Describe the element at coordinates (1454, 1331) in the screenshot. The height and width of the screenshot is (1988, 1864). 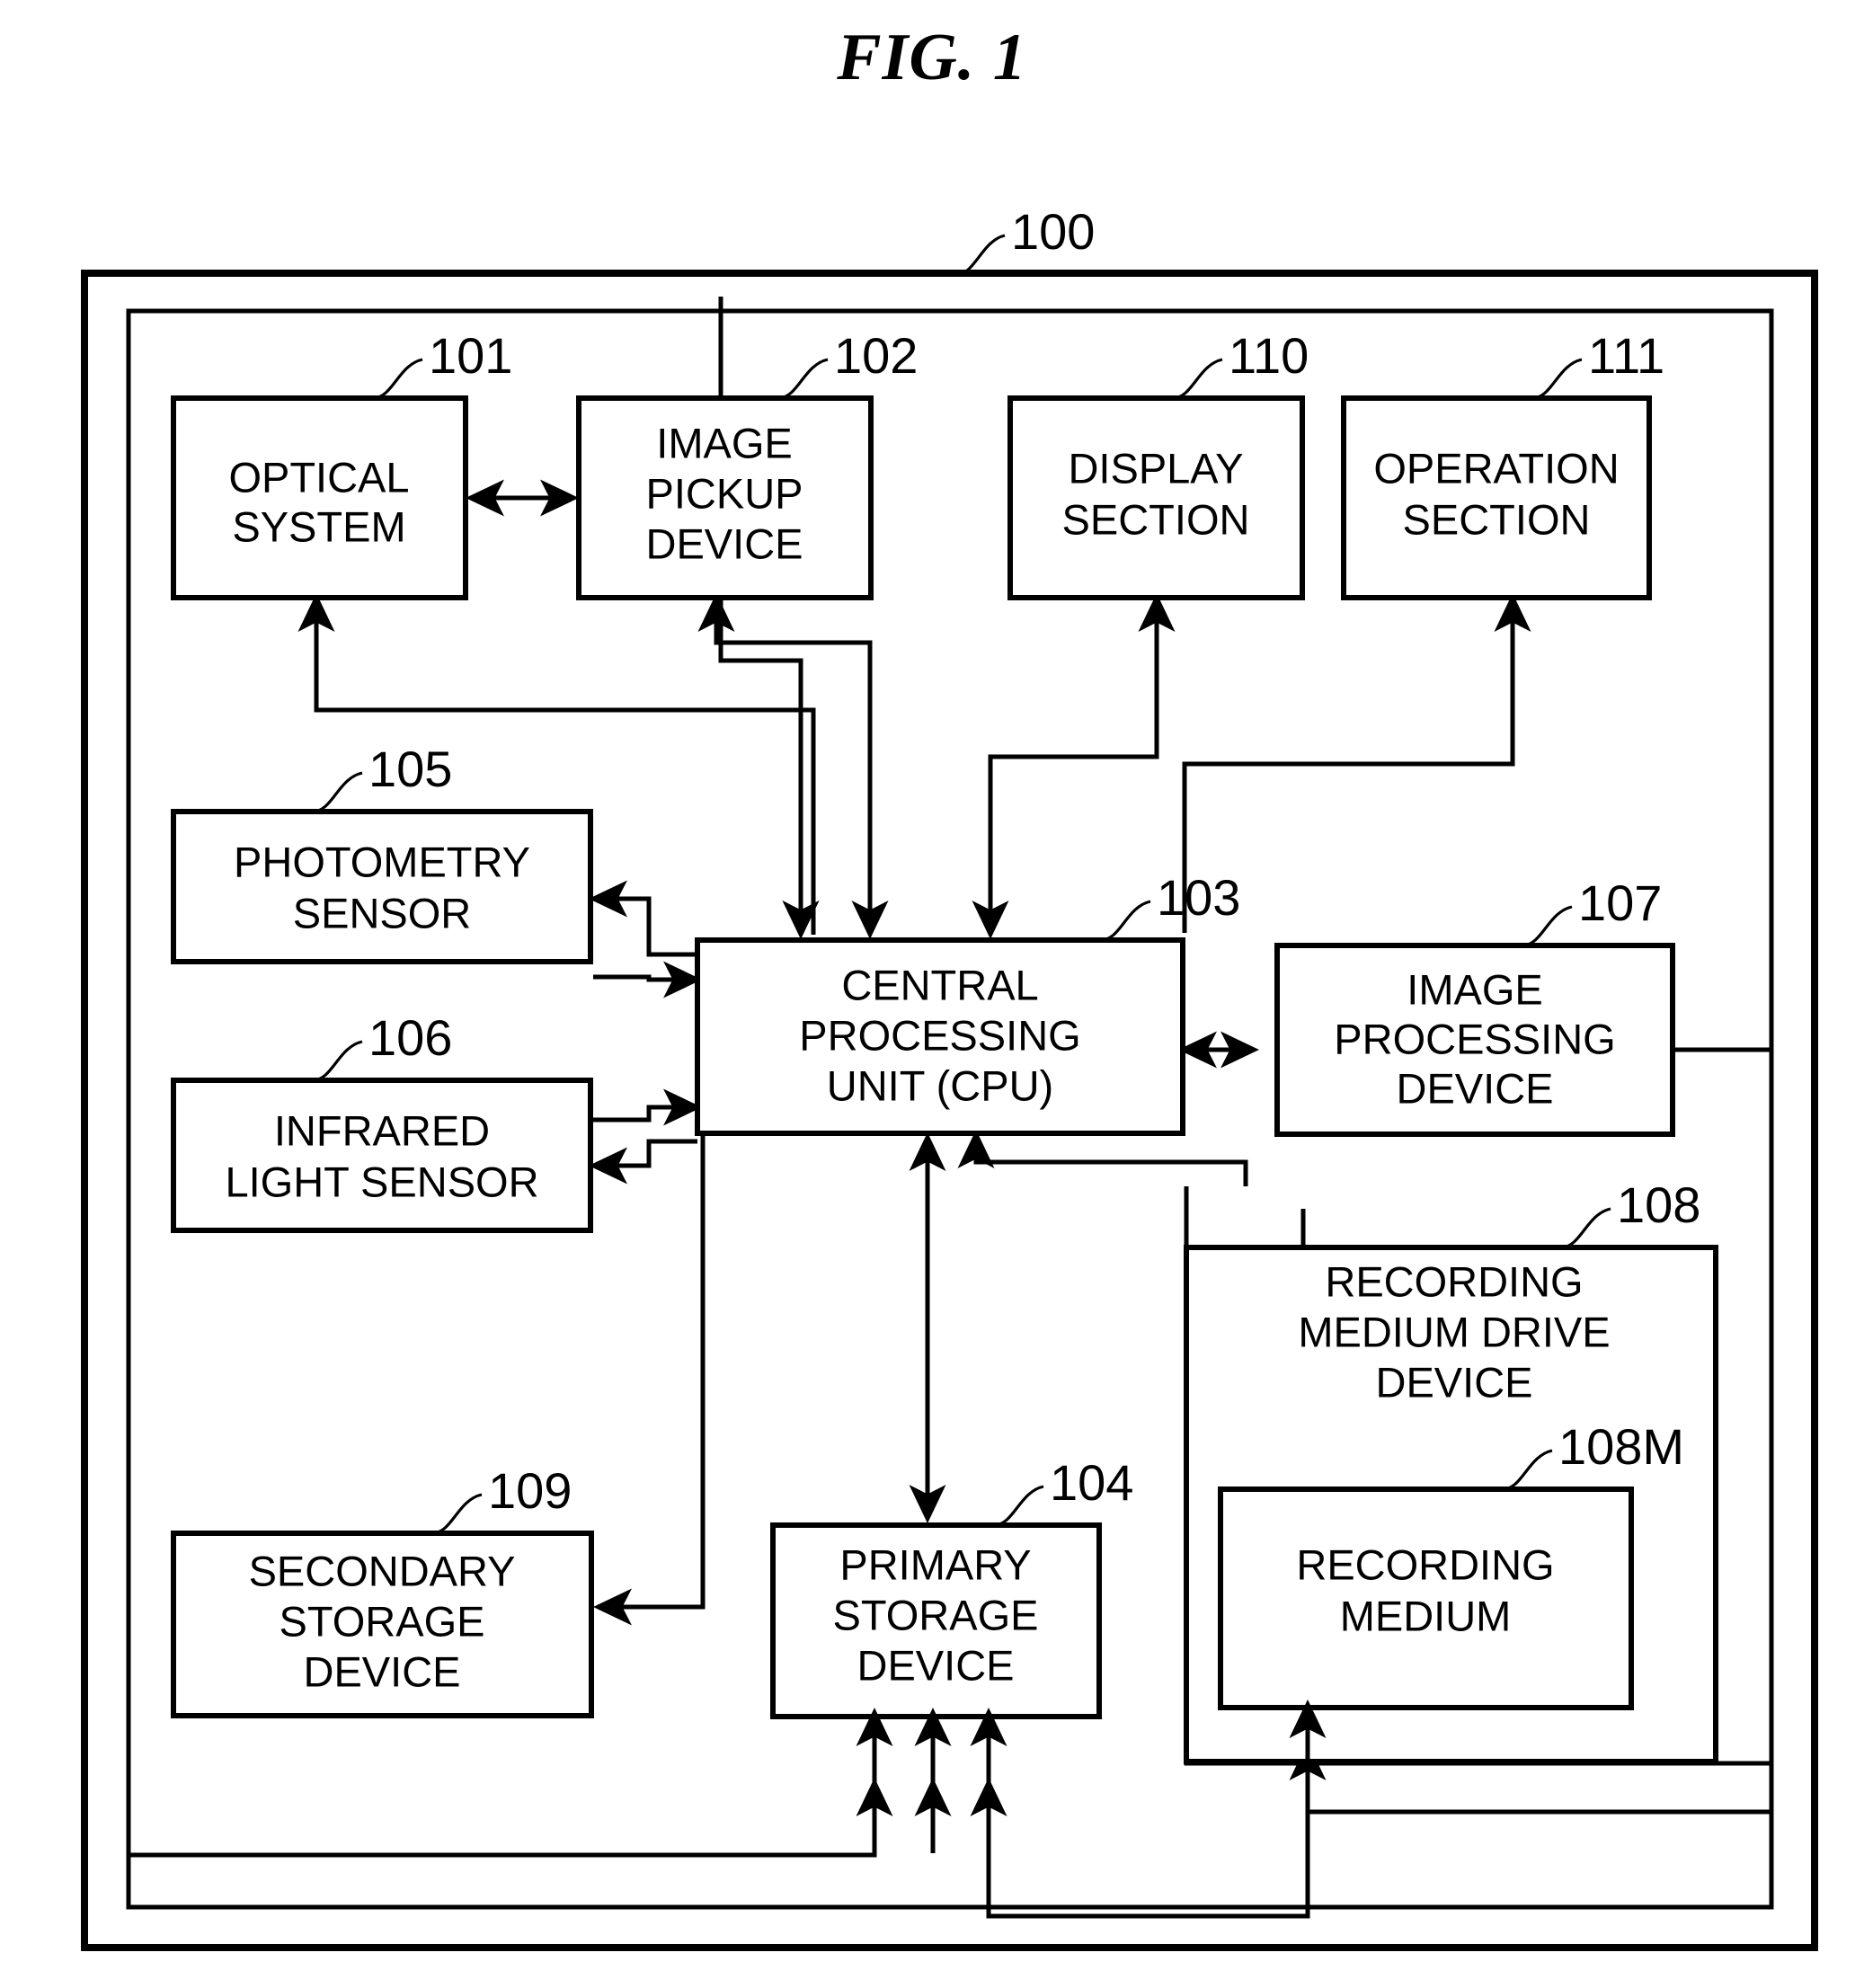
I see `recording-drive-label-line2: MEDIUM DRIVE` at that location.